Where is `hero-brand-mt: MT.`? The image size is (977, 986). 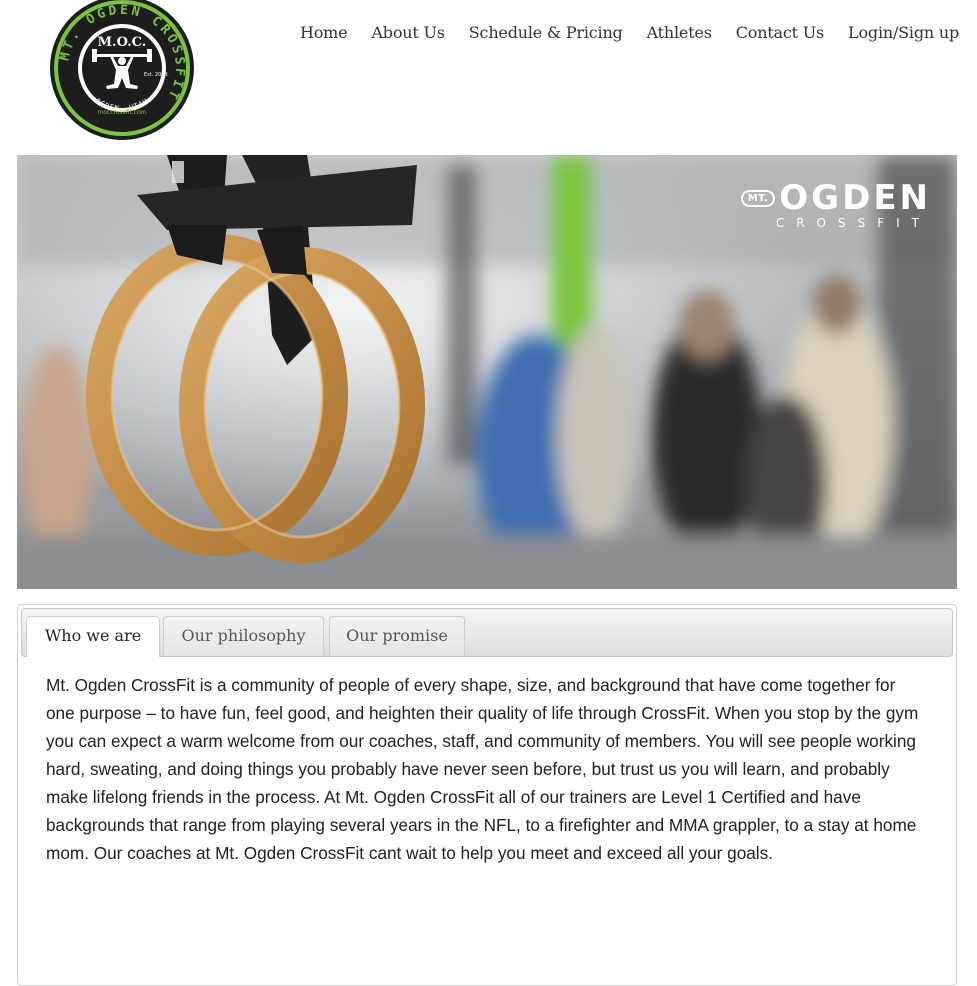 hero-brand-mt: MT. is located at coordinates (758, 198).